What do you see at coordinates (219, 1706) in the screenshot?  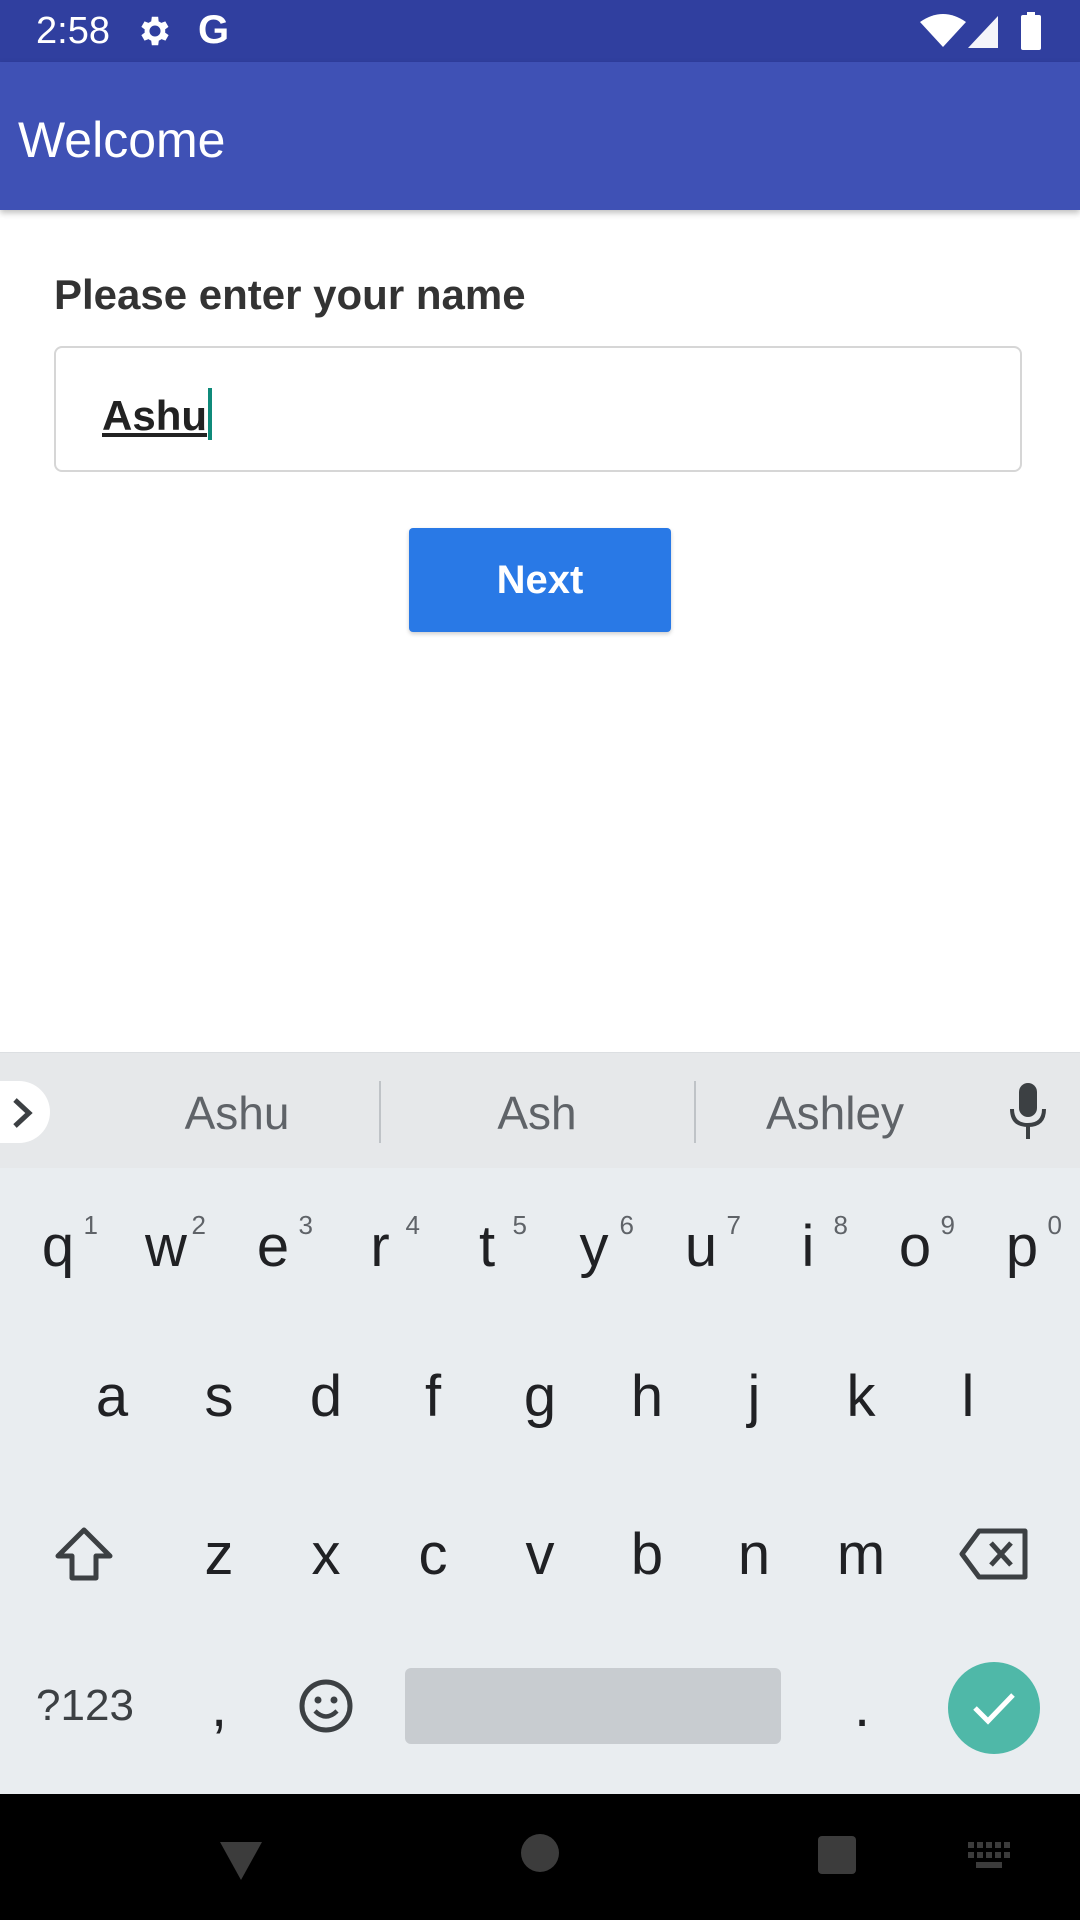 I see `comma-key: ,` at bounding box center [219, 1706].